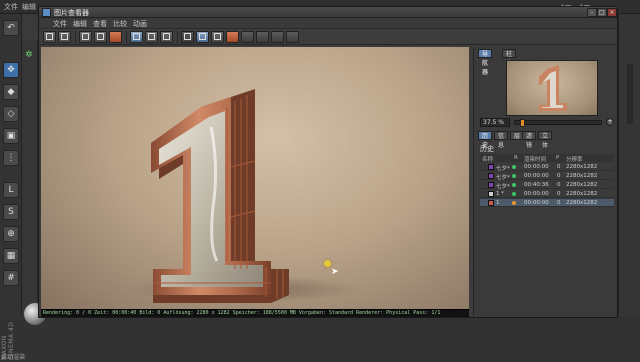  I want to click on history-name: 1 *, so click(500, 194).